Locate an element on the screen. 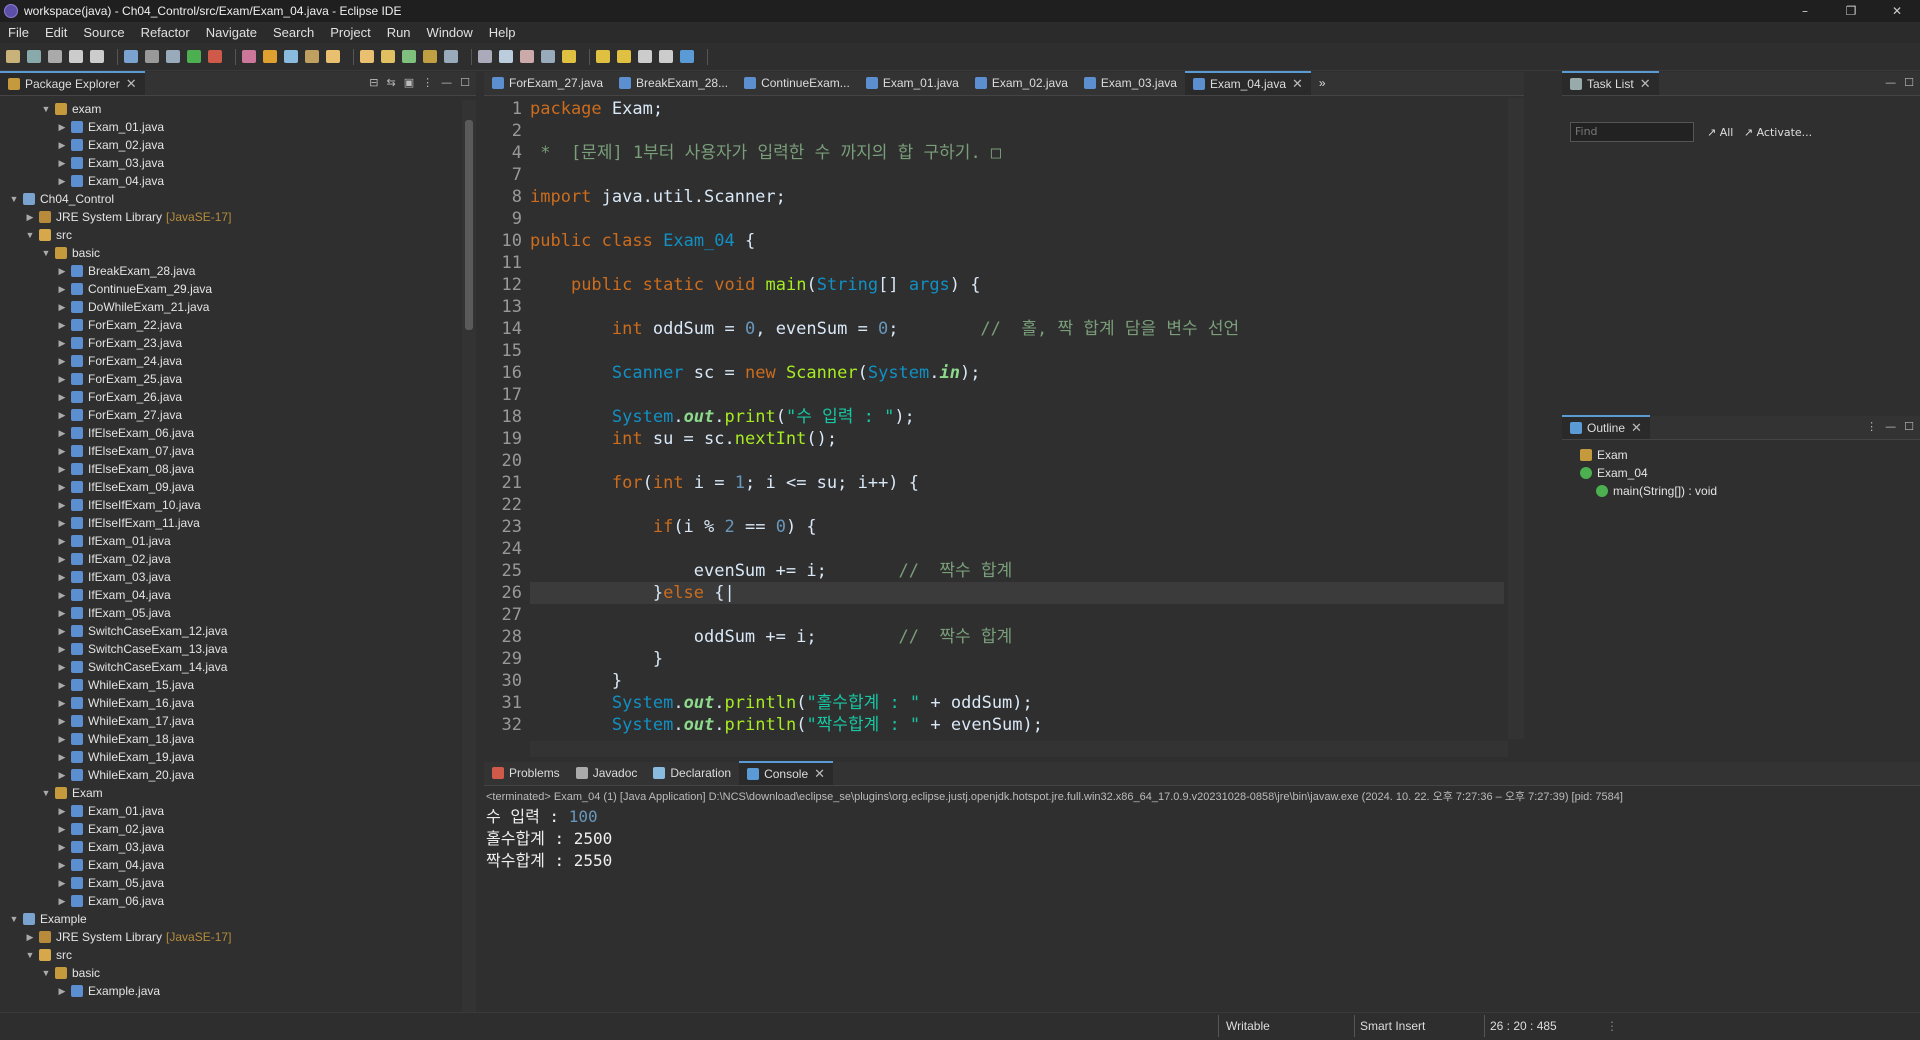 The height and width of the screenshot is (1040, 1920). menu-help: Help is located at coordinates (502, 32).